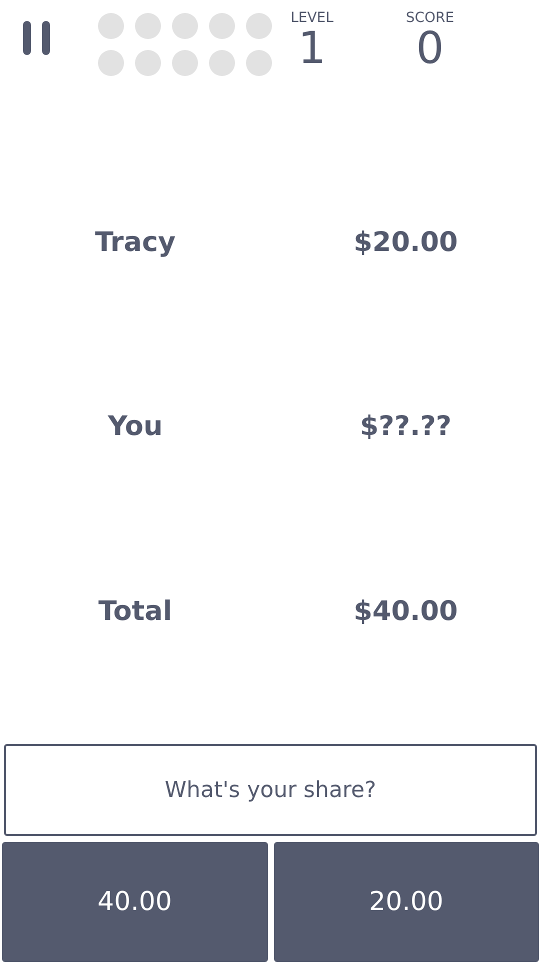 The height and width of the screenshot is (964, 541). What do you see at coordinates (37, 38) in the screenshot?
I see `pause-icon` at bounding box center [37, 38].